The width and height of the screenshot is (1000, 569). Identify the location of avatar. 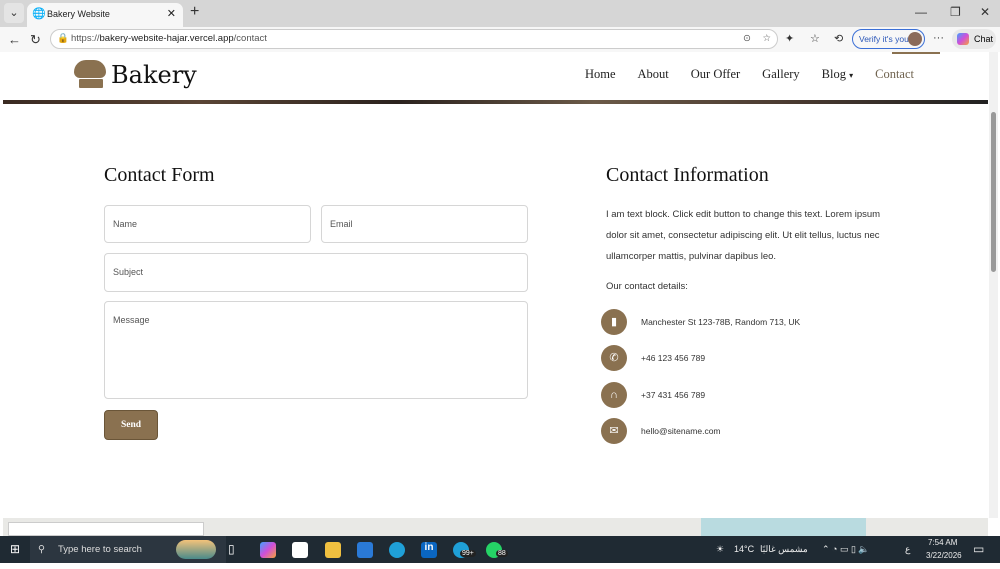
(915, 39).